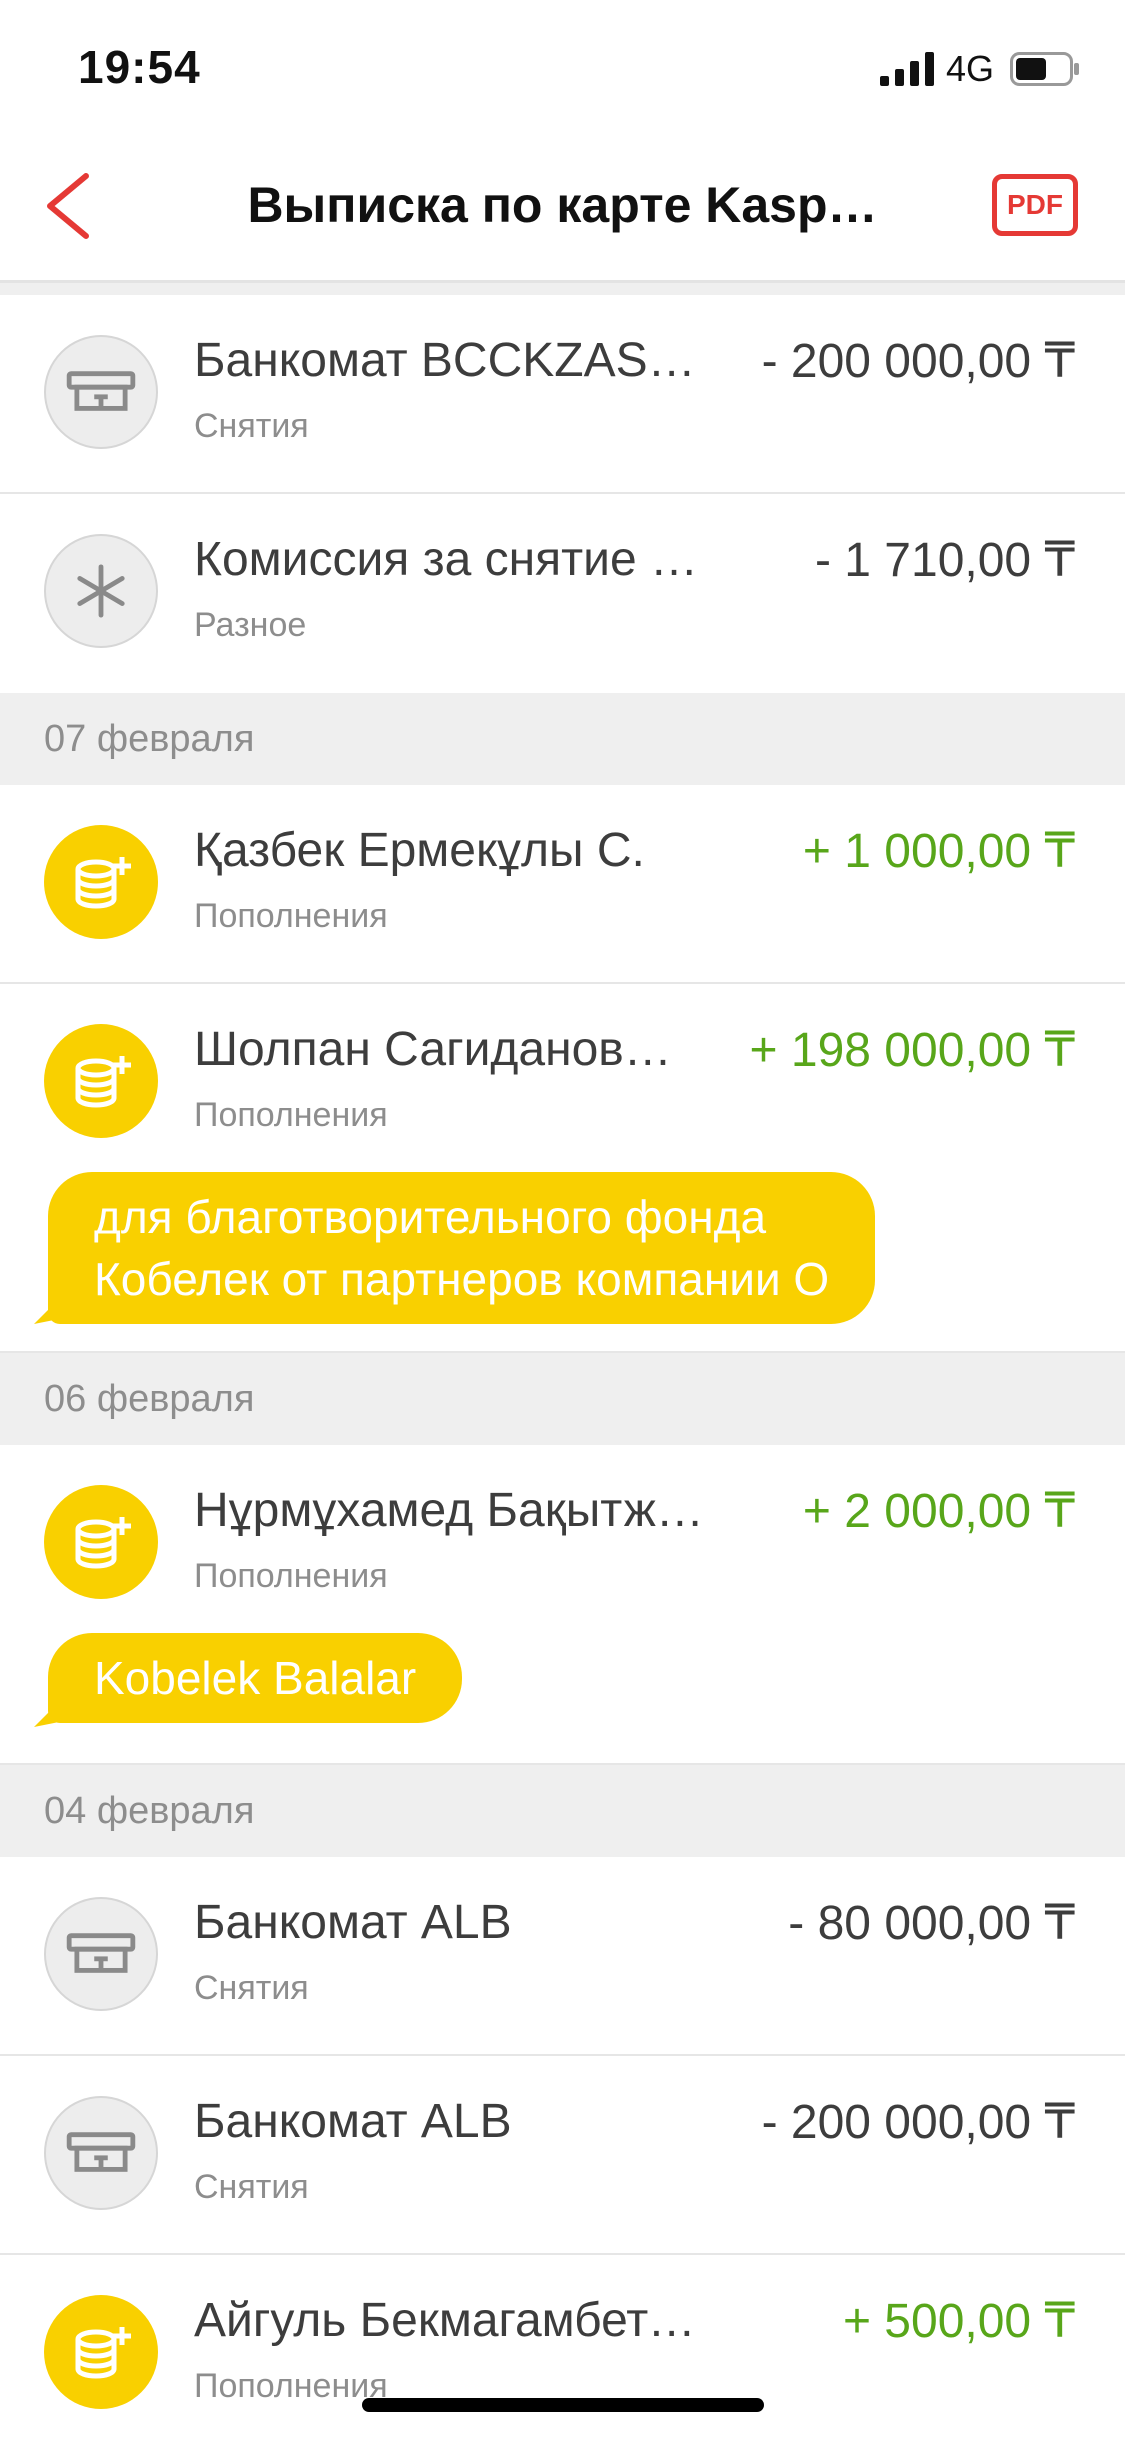 This screenshot has width=1125, height=2454. I want to click on transaction-title: Қазбек Ермекұлы С., so click(419, 850).